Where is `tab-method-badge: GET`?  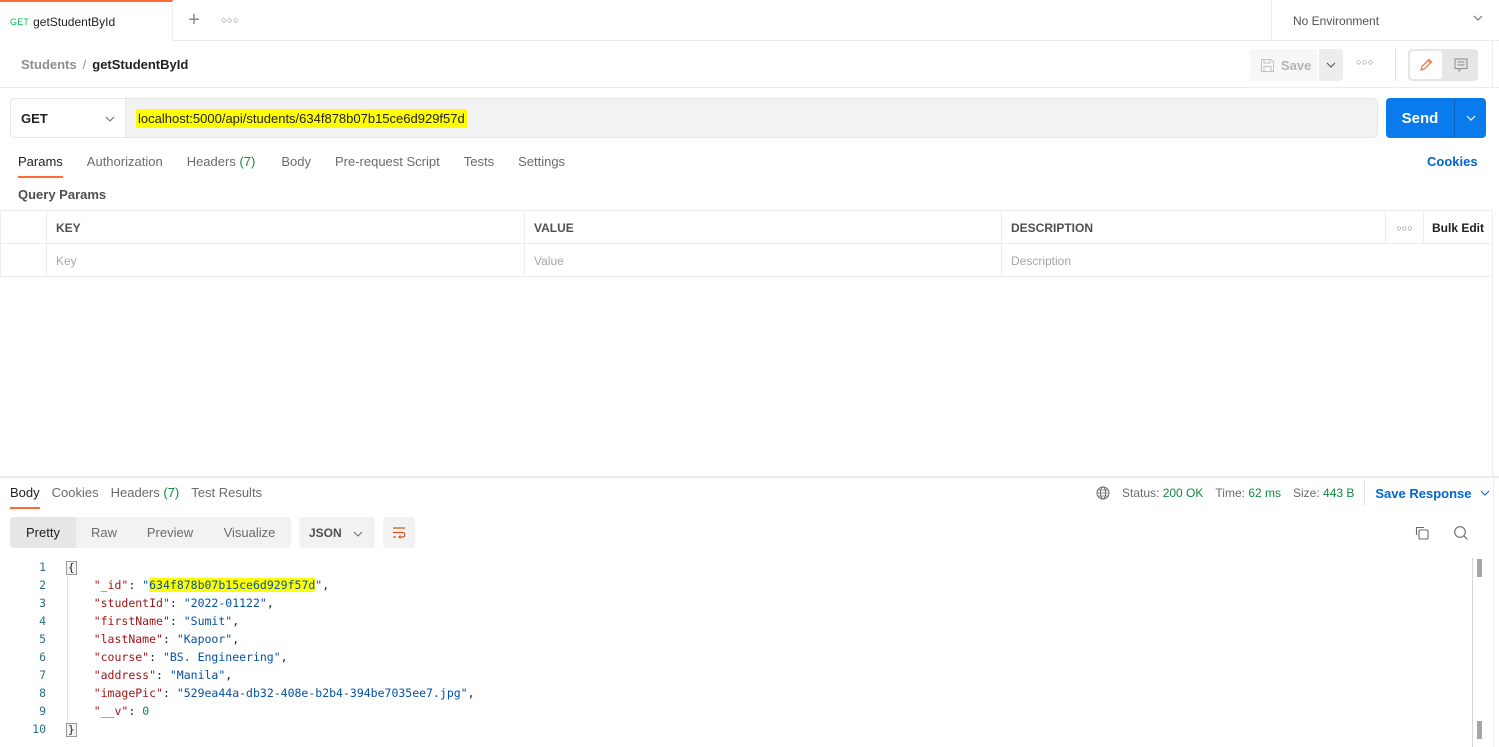
tab-method-badge: GET is located at coordinates (20, 21).